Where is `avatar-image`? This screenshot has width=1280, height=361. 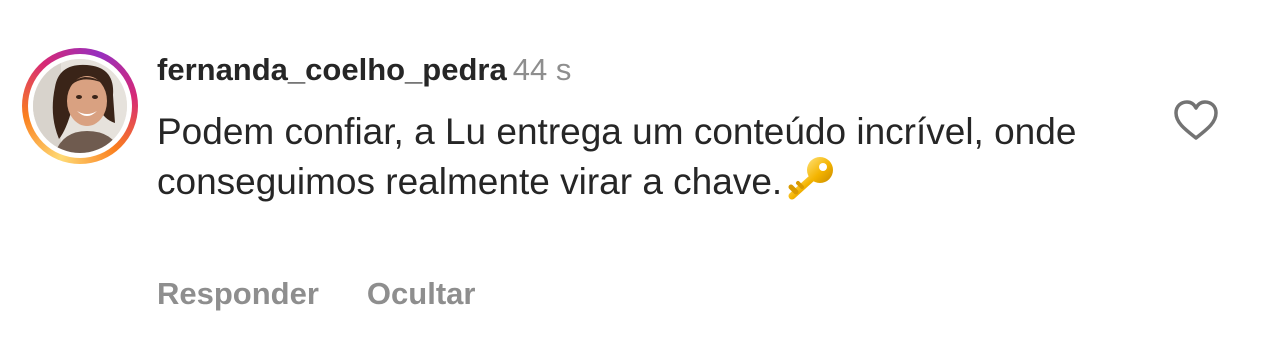
avatar-image is located at coordinates (80, 106).